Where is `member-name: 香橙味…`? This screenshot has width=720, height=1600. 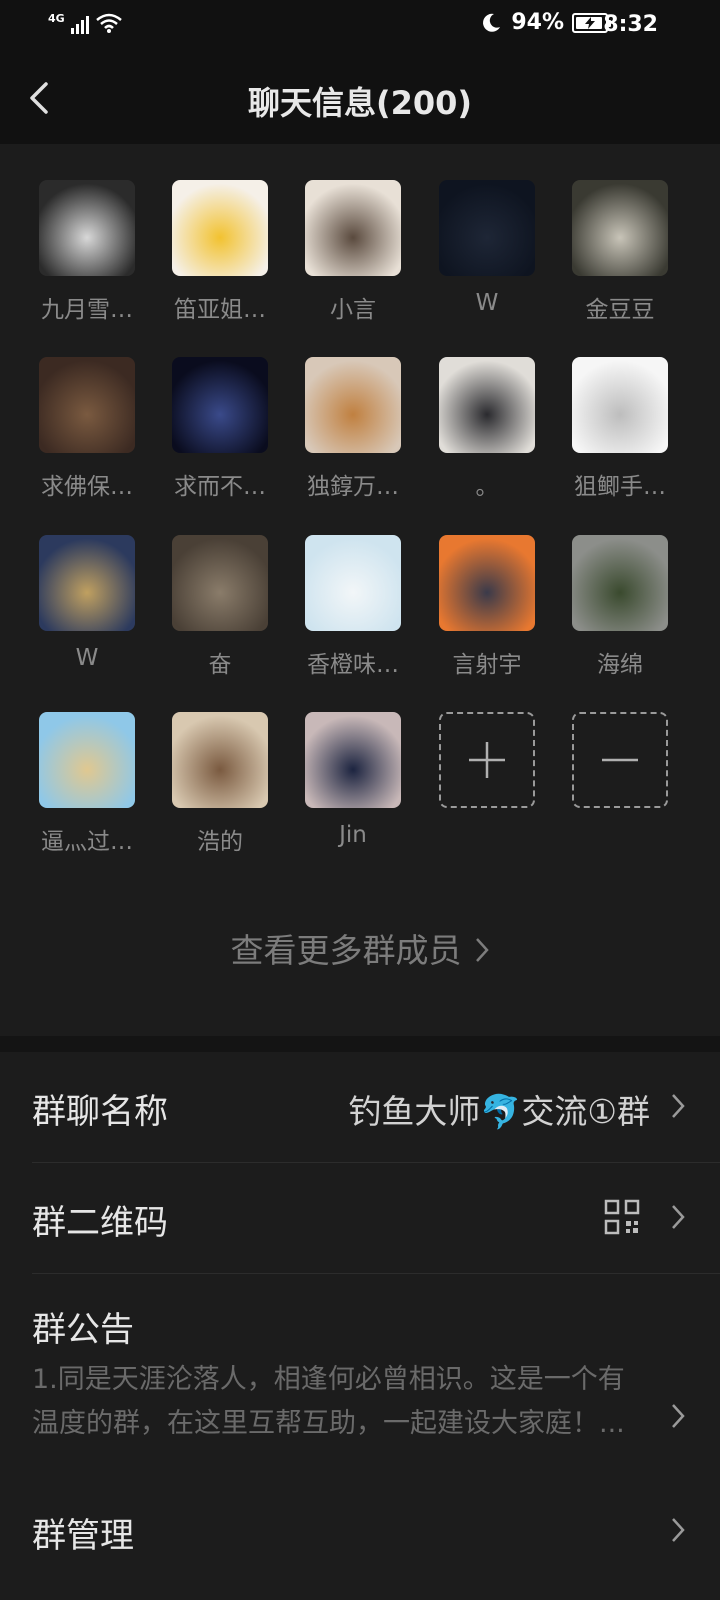
member-name: 香橙味… is located at coordinates (353, 665).